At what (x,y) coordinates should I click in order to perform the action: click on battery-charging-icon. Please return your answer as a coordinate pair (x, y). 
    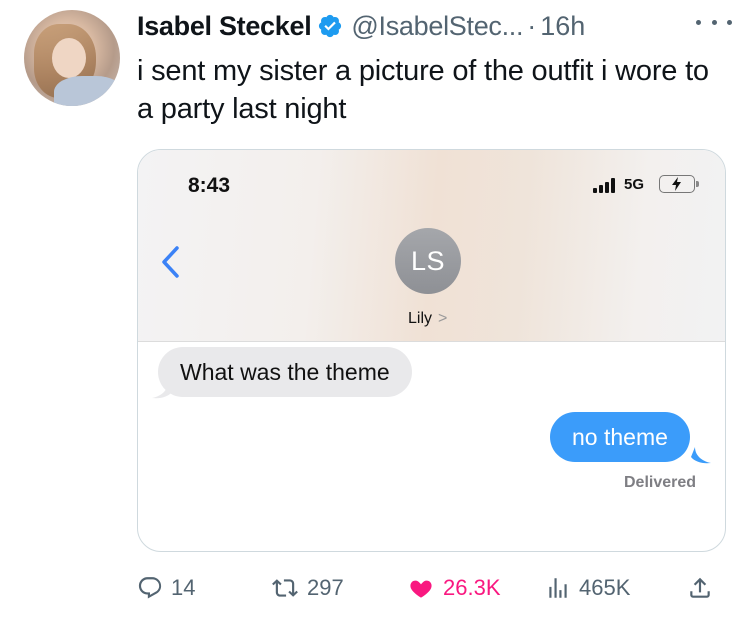
    Looking at the image, I should click on (679, 184).